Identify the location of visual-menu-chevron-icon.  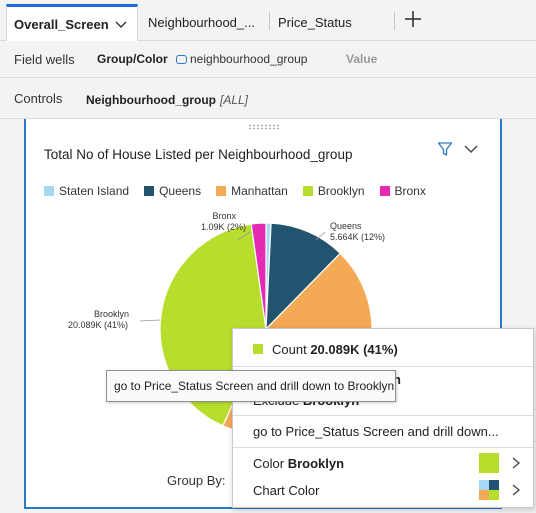
(471, 149).